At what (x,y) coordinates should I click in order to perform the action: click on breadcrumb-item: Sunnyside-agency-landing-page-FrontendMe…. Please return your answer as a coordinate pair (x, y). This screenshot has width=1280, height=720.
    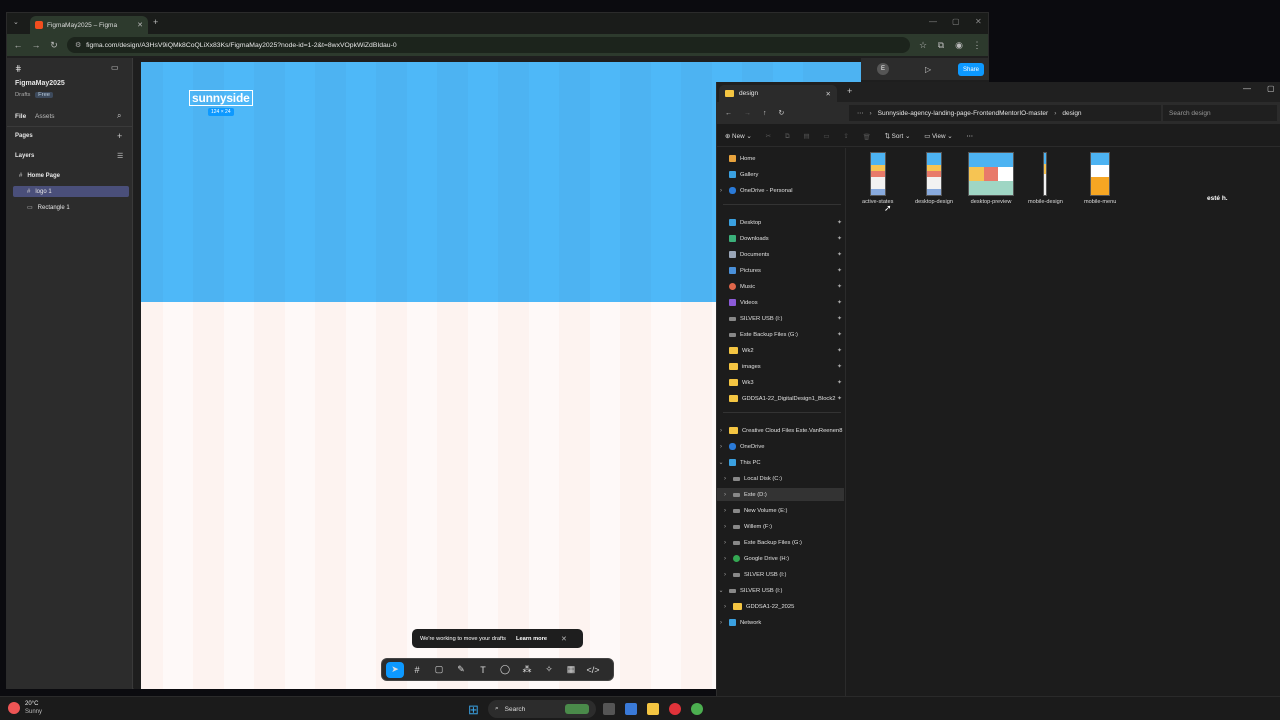
    Looking at the image, I should click on (963, 113).